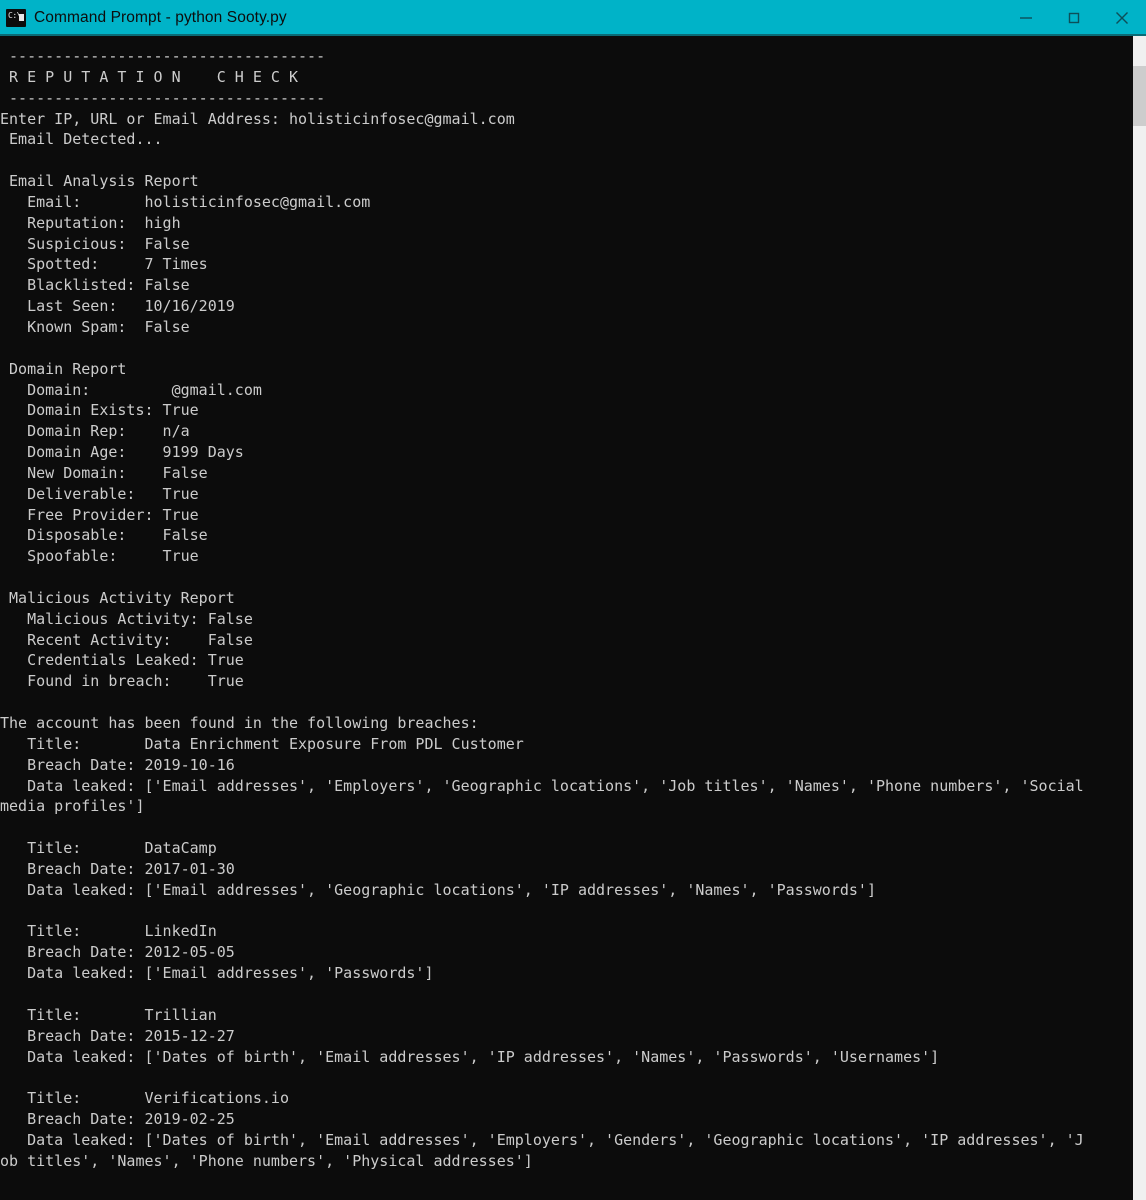 The image size is (1146, 1200). Describe the element at coordinates (126, 639) in the screenshot. I see `console-line: Recent Activity: False` at that location.